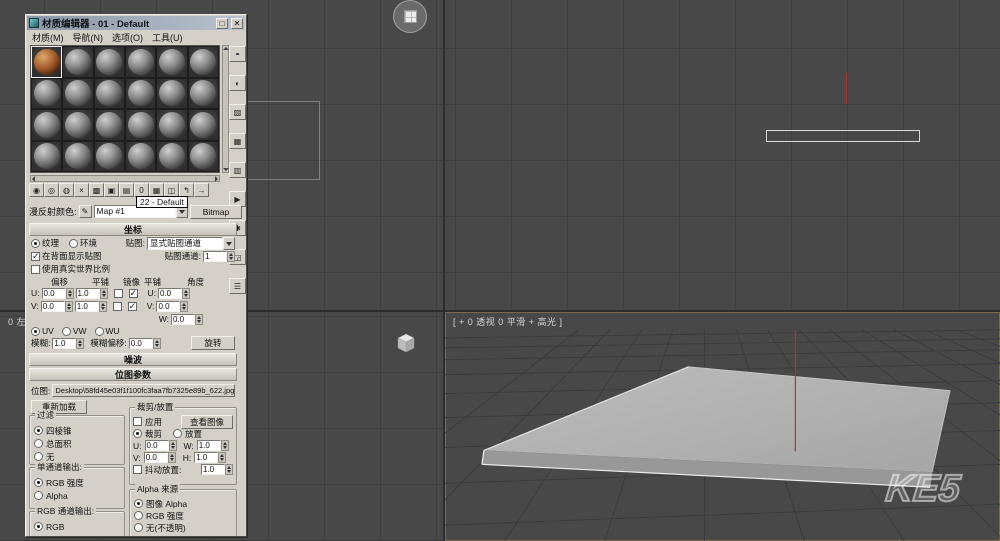 The height and width of the screenshot is (541, 1000). I want to click on blur-spinner: 1.0, so click(68, 343).